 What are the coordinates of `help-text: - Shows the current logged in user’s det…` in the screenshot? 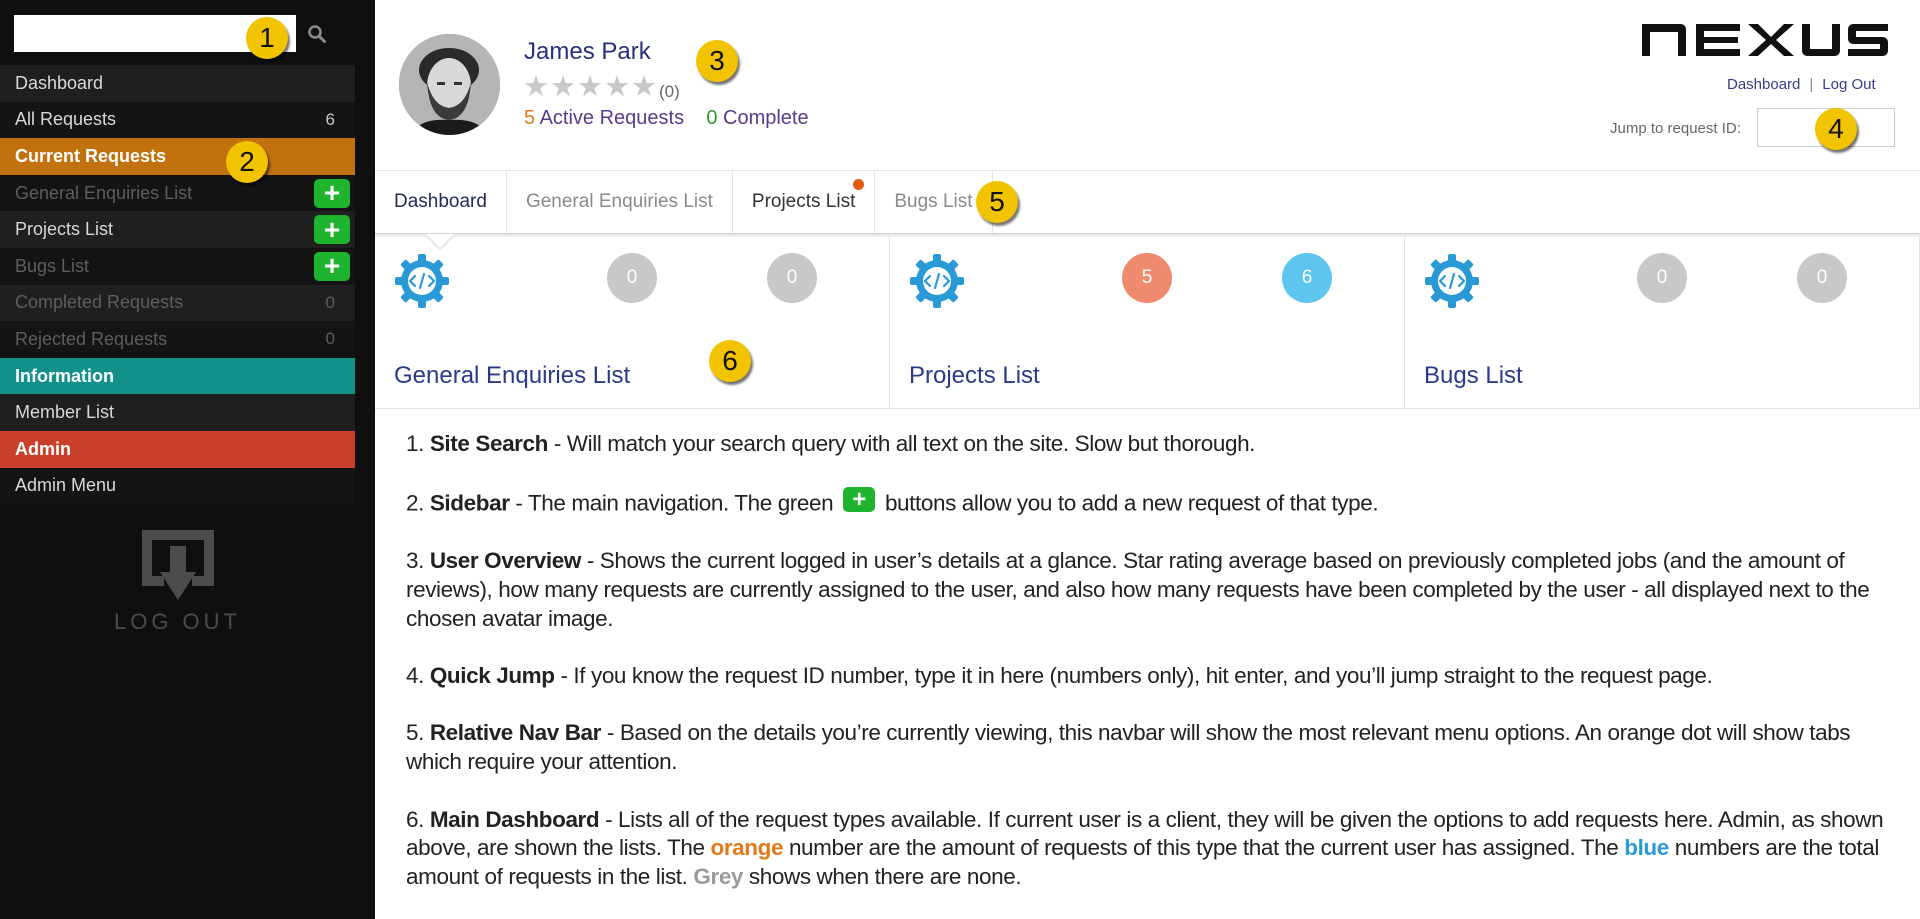 It's located at (1138, 589).